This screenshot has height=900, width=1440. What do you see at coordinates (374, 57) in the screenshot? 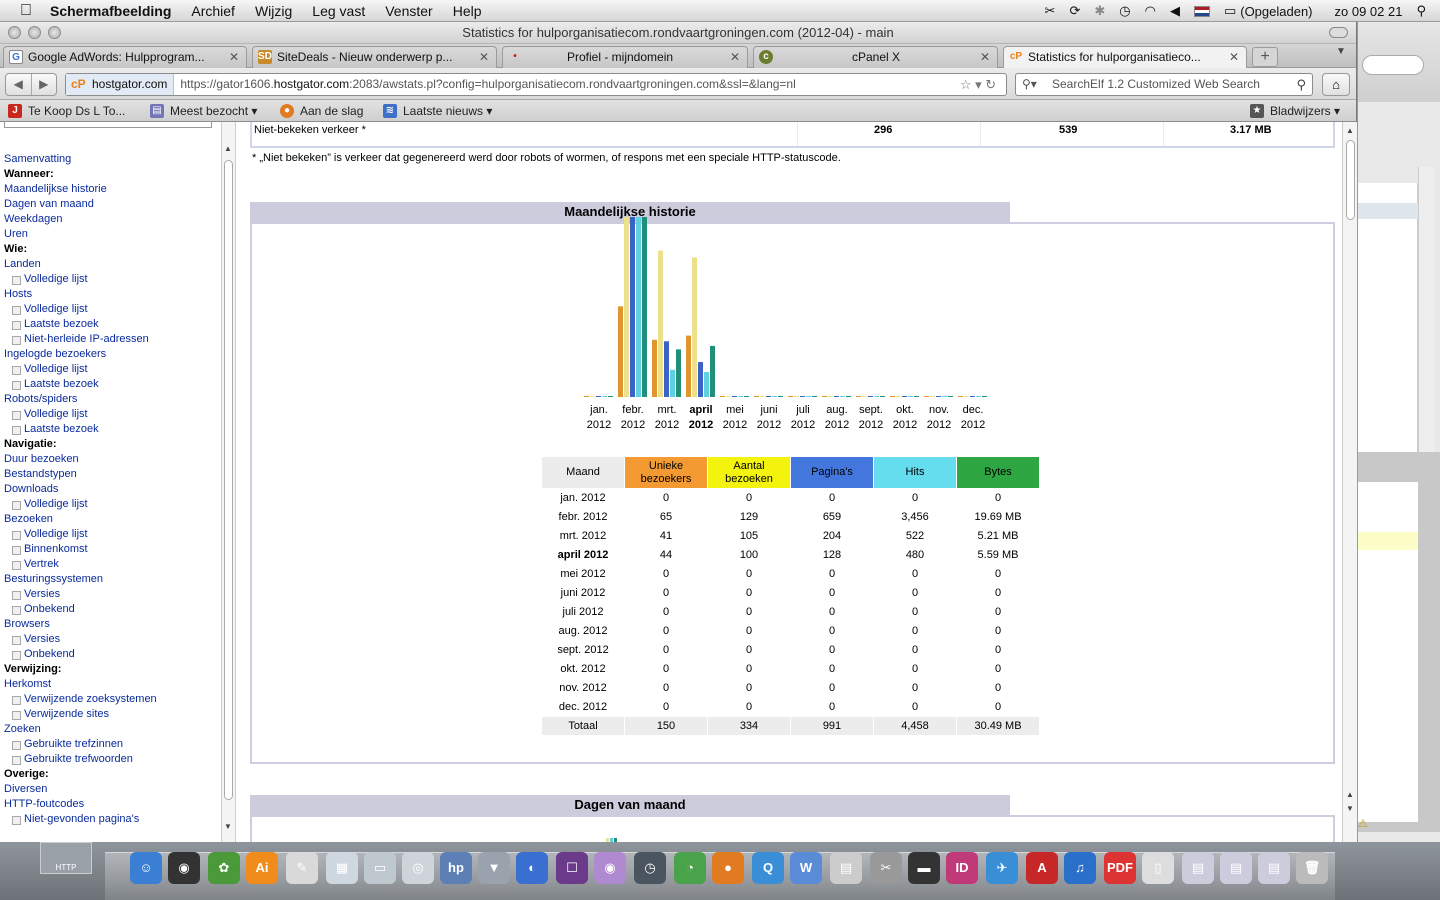
I see `tab-sitedeals: SD SiteDeals - Nieuw onderwerp p... ✕` at bounding box center [374, 57].